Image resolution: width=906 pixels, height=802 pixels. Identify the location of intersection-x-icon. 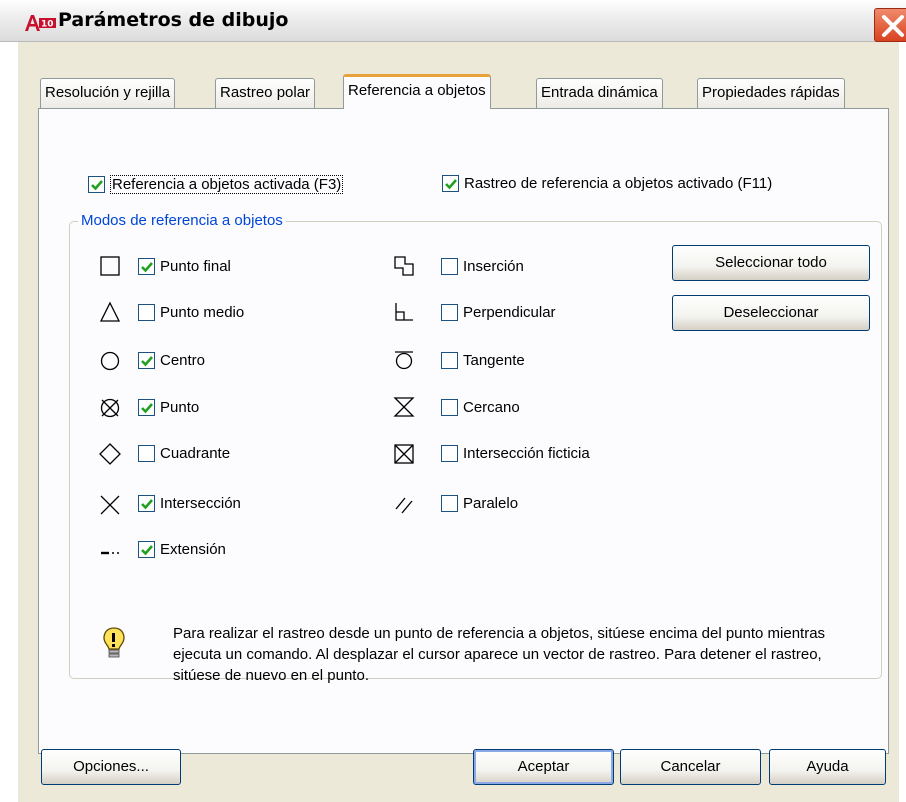
(110, 505).